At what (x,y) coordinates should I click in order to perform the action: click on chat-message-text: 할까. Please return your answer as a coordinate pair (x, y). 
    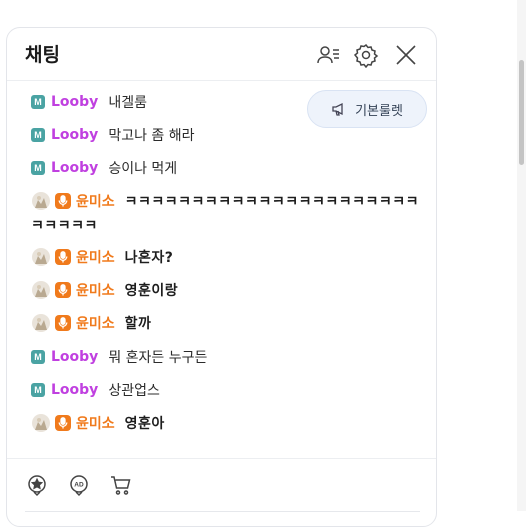
    Looking at the image, I should click on (138, 324).